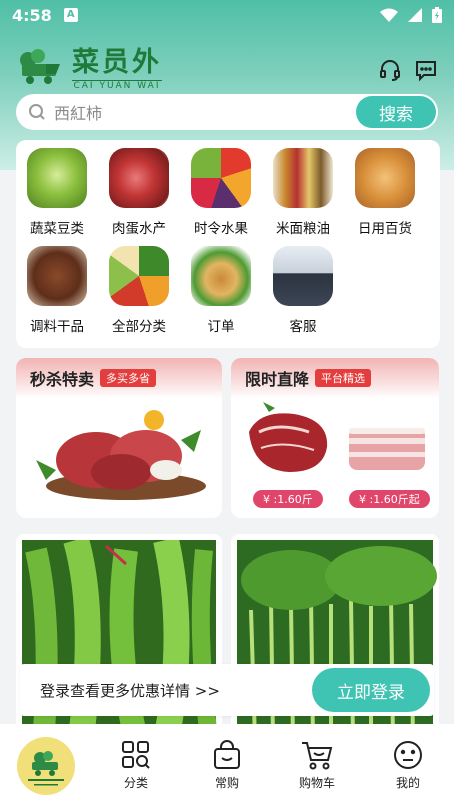 Image resolution: width=454 pixels, height=807 pixels. I want to click on promo-flash-sale: 秒杀特卖 多买多省, so click(119, 438).